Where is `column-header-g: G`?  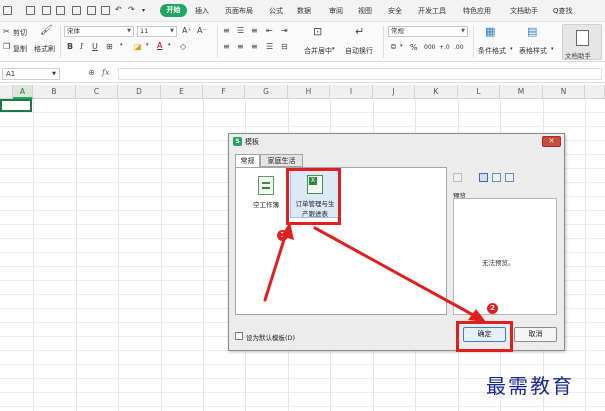 column-header-g: G is located at coordinates (266, 92).